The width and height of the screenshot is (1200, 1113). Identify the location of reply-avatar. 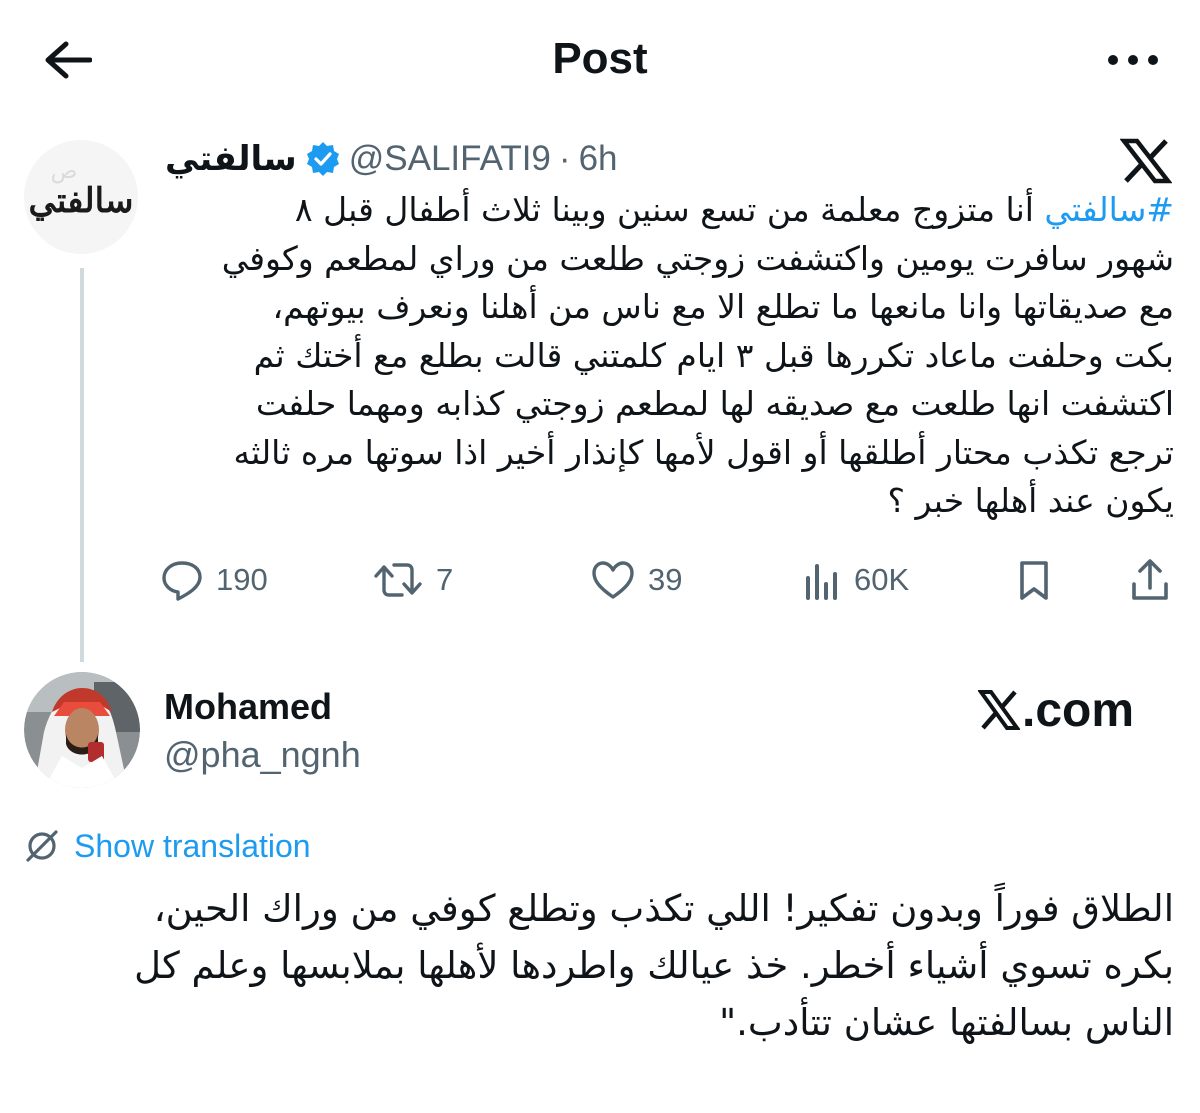
(82, 730).